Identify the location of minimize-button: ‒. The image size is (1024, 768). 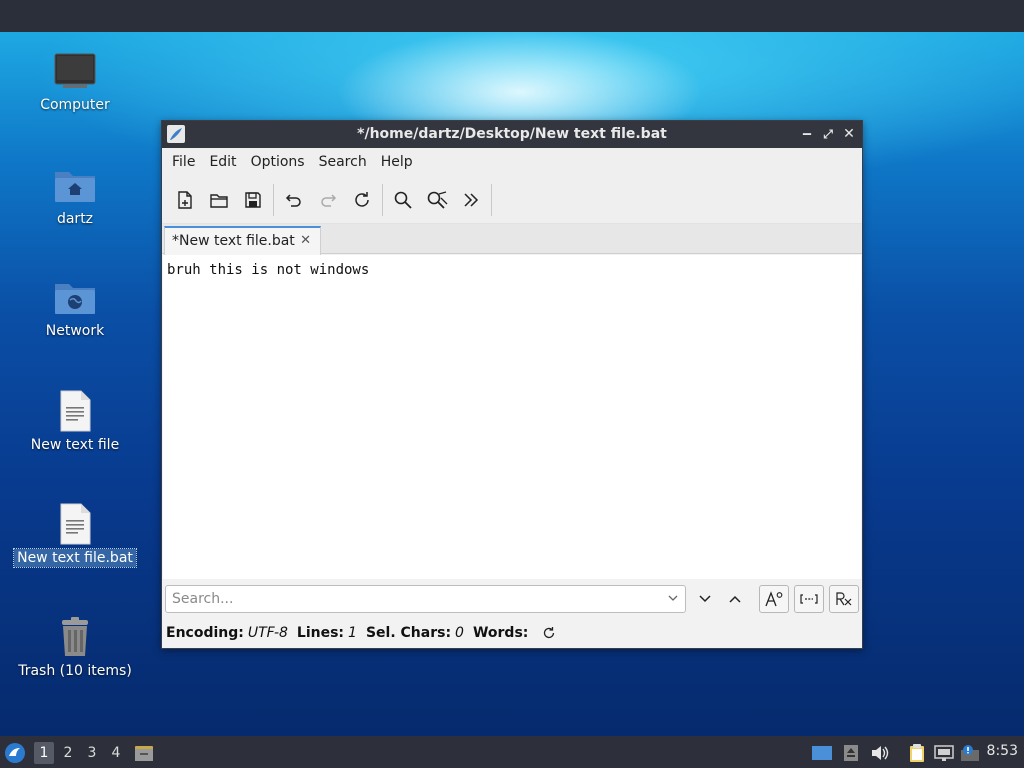
(807, 134).